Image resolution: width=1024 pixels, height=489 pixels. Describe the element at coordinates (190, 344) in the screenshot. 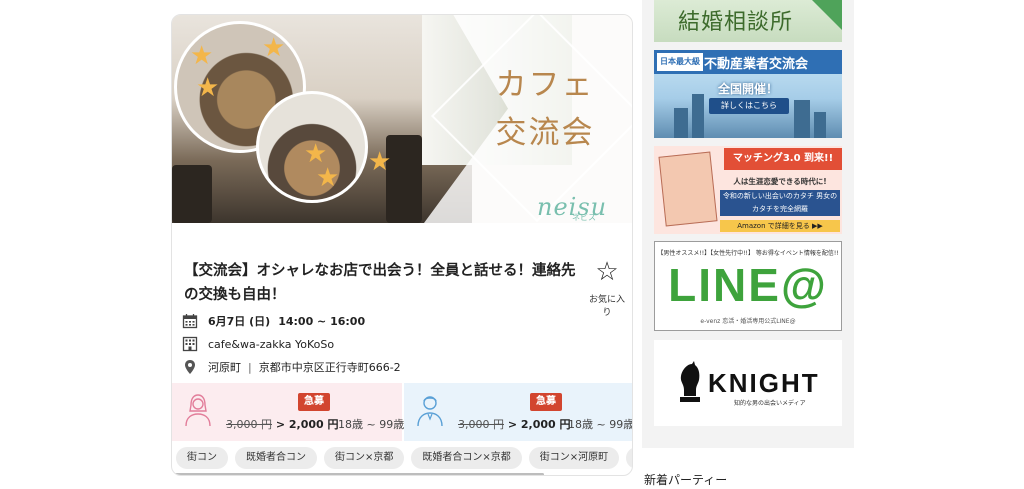

I see `building-icon` at that location.